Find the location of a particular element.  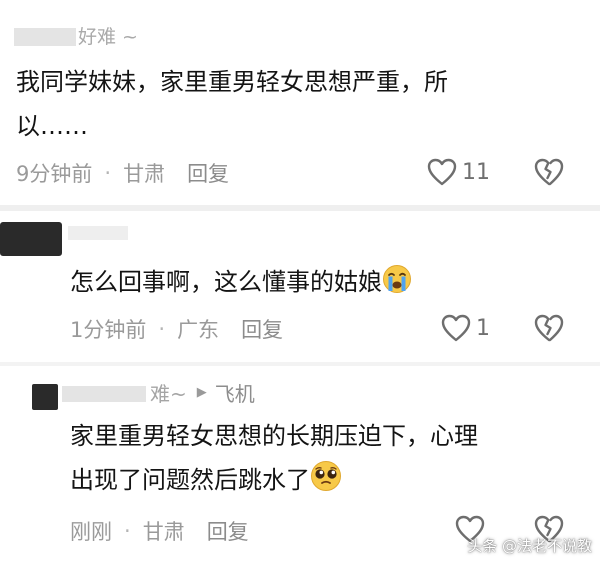

comment-meta: 刚刚 · 甘肃 回复 is located at coordinates (159, 531).